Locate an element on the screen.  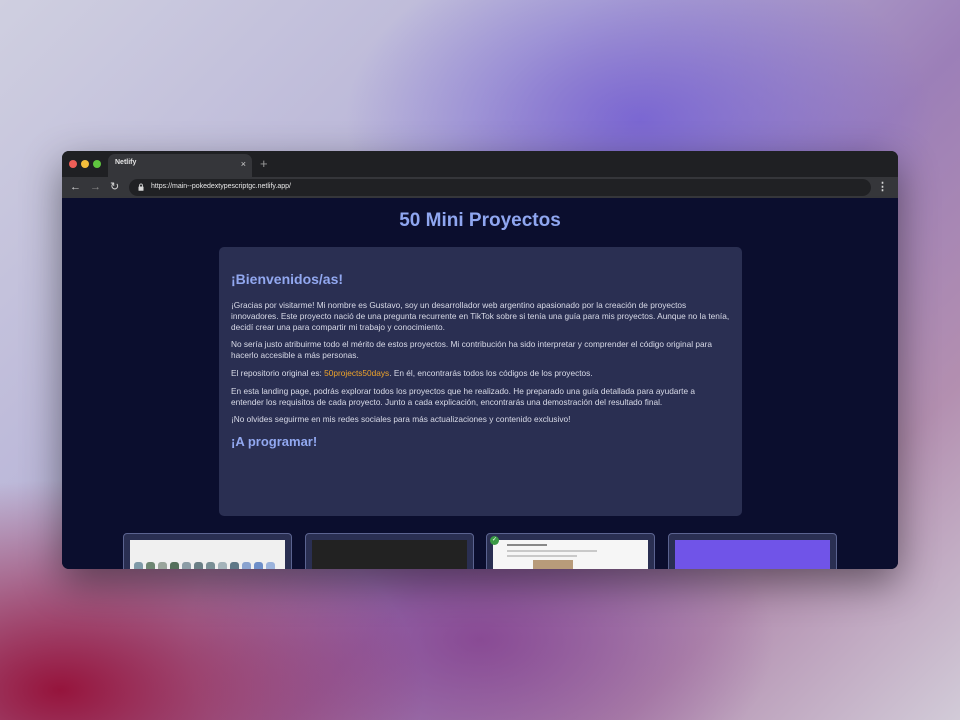
repo-link: 50projects50days is located at coordinates (356, 373).